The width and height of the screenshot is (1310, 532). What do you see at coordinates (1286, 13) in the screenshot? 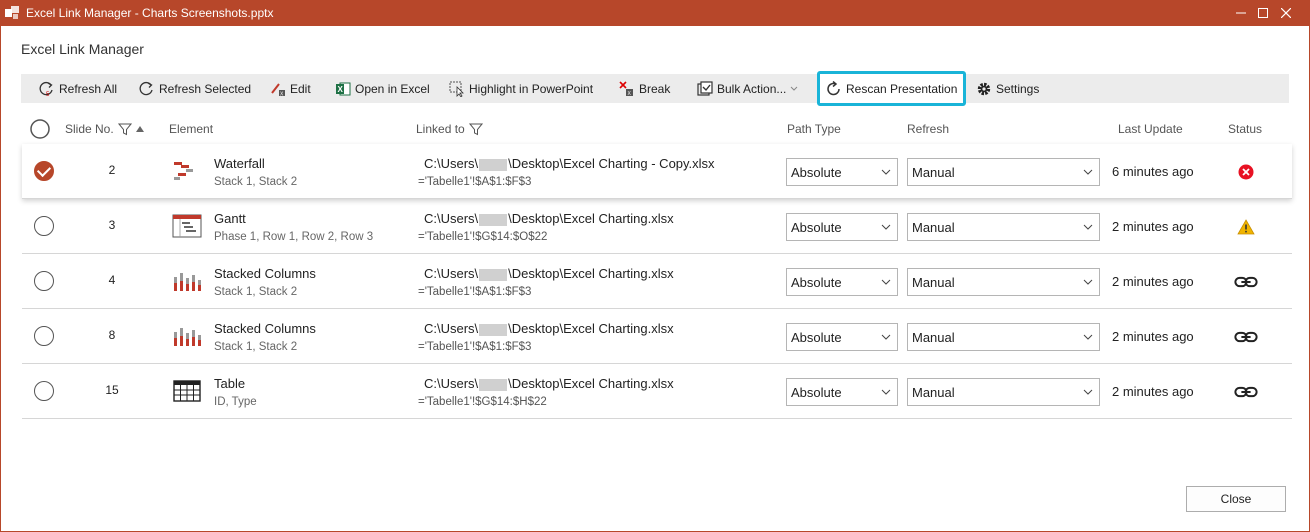
I see `close-window-button` at bounding box center [1286, 13].